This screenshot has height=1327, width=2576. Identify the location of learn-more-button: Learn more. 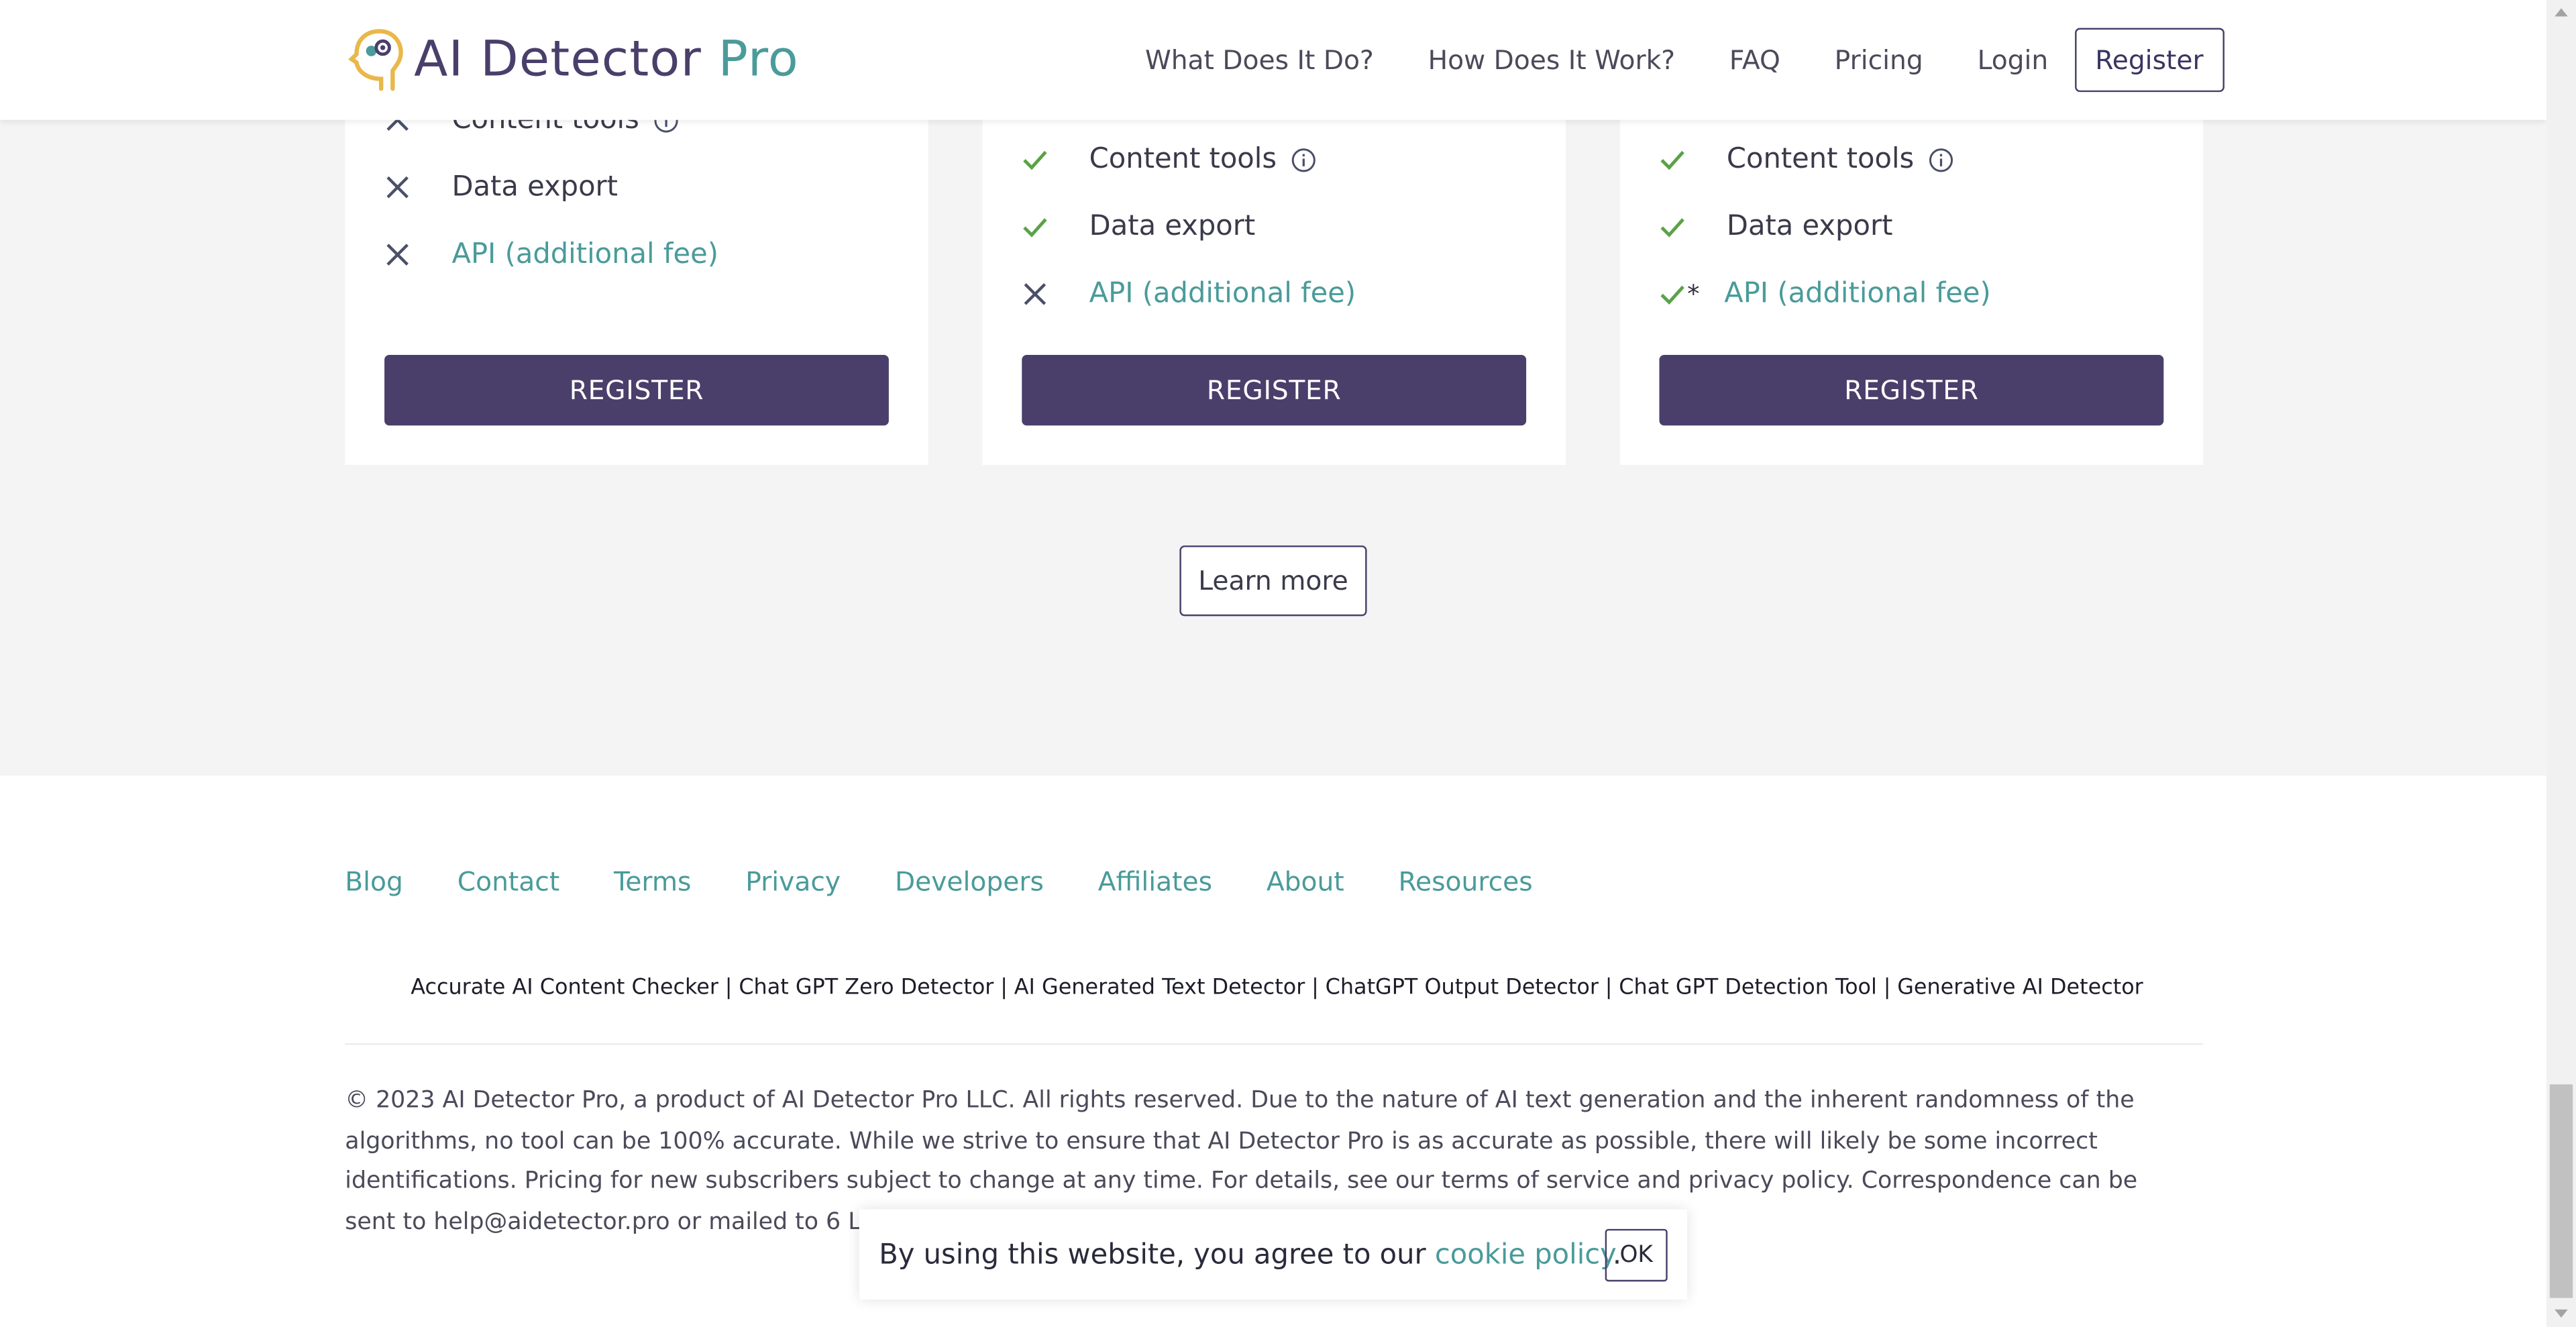
(1273, 581).